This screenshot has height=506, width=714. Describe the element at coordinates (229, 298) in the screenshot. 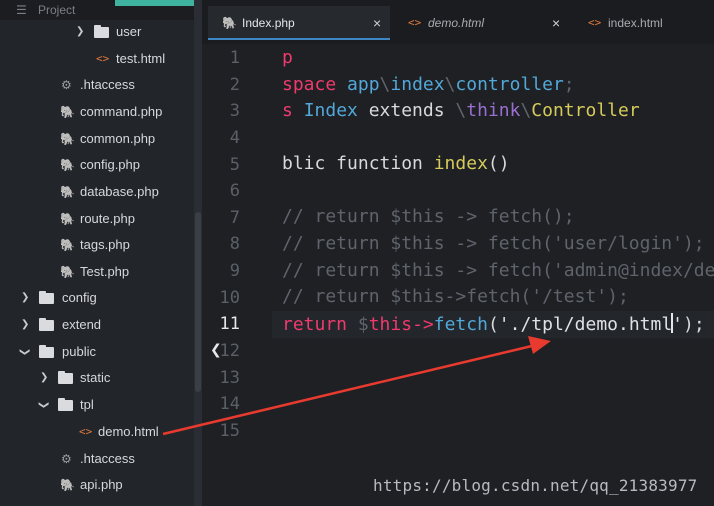

I see `line-number: 10` at that location.